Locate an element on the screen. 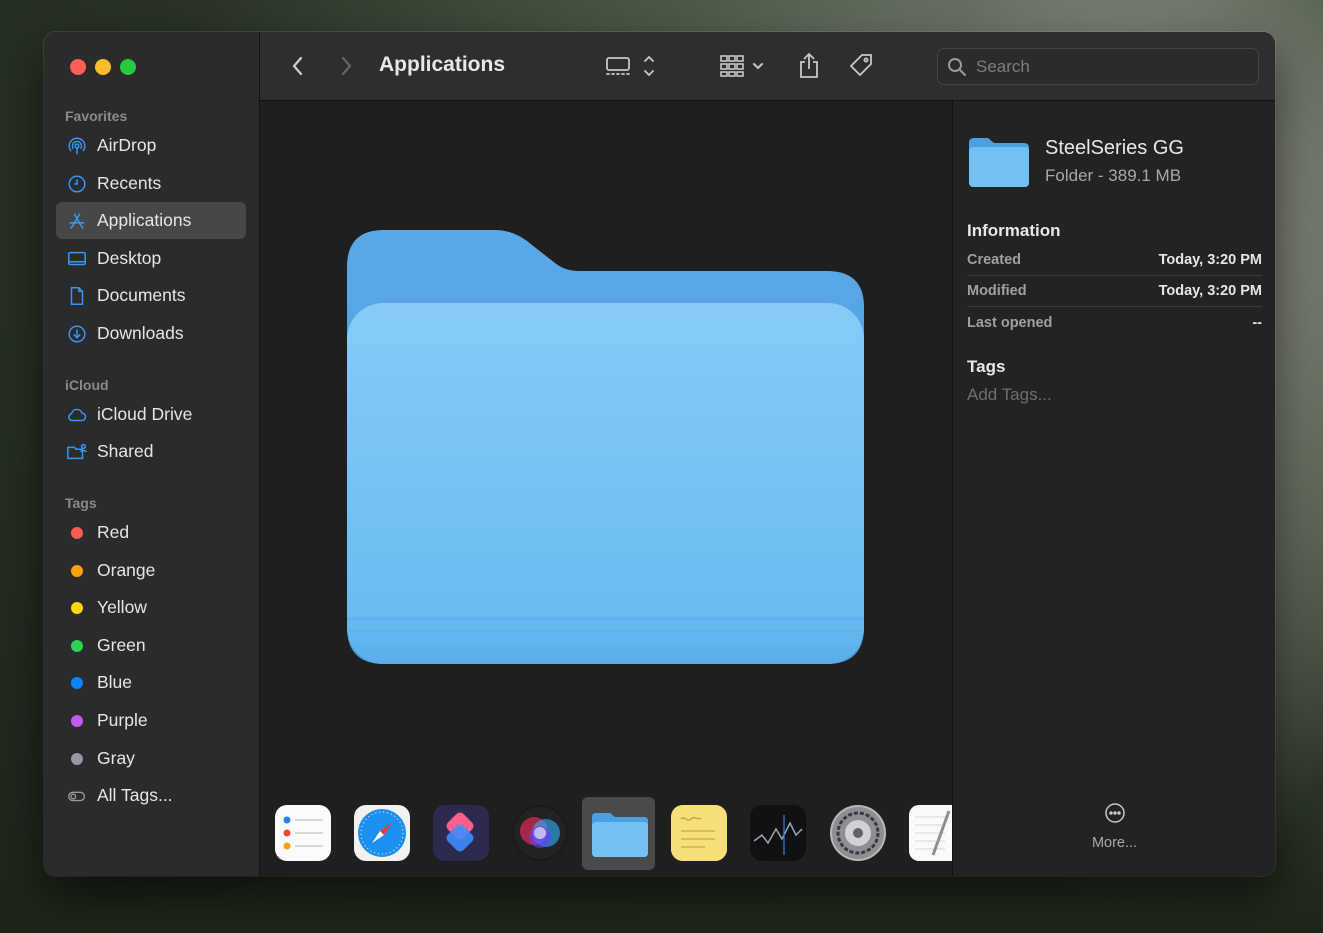 This screenshot has width=1323, height=933. tags-heading: Tags is located at coordinates (986, 366).